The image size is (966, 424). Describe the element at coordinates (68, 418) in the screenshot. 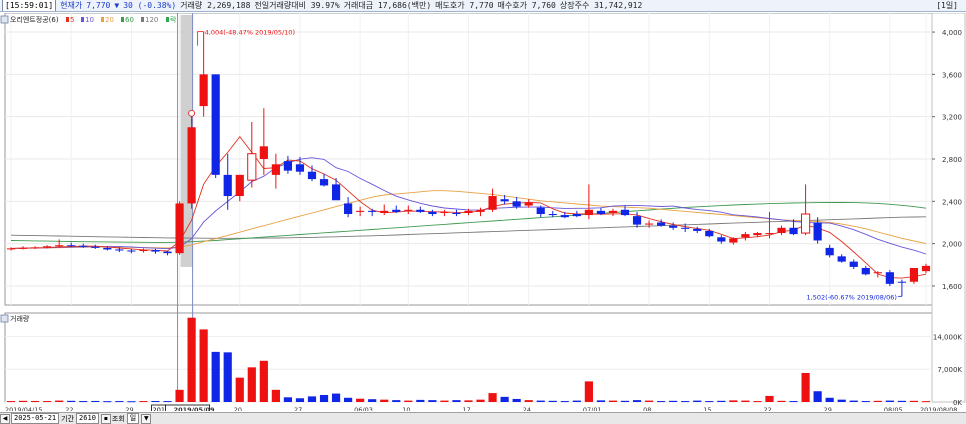

I see `period-label: 기간` at that location.